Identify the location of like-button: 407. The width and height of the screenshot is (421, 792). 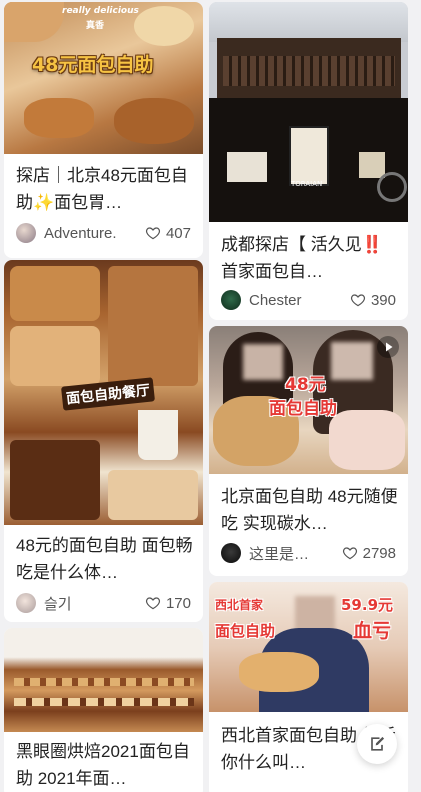
(168, 233).